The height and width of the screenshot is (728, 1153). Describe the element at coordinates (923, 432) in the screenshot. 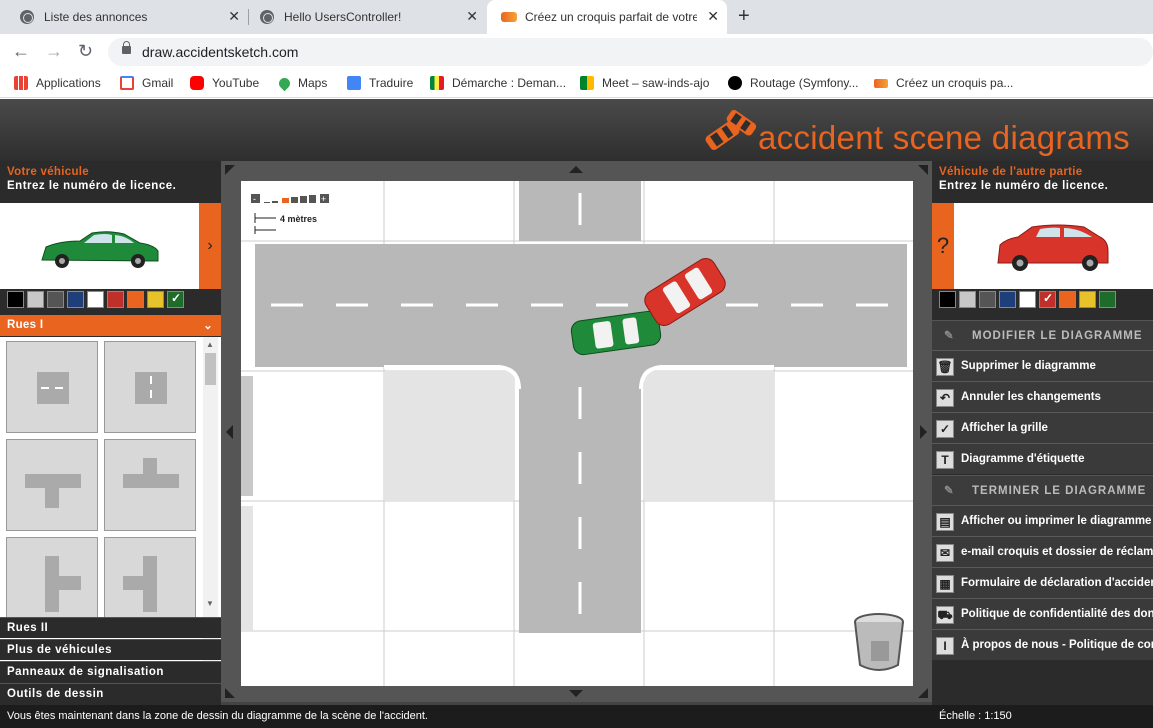

I see `pan-right-arrow-icon` at that location.